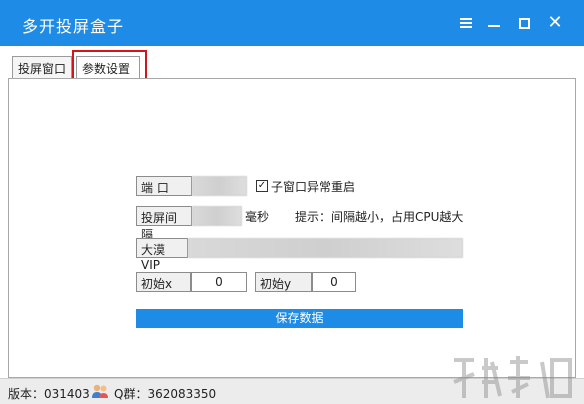  I want to click on vip-label: 大漠VIP, so click(162, 255).